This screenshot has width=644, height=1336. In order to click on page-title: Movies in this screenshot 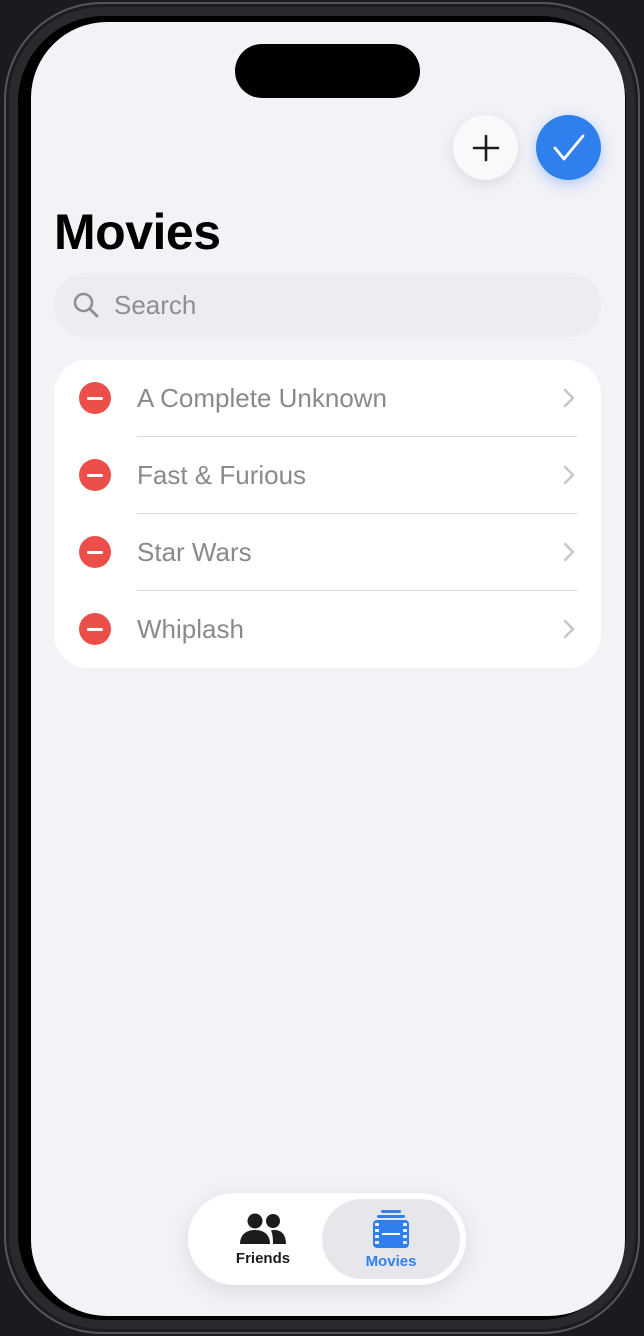, I will do `click(137, 232)`.